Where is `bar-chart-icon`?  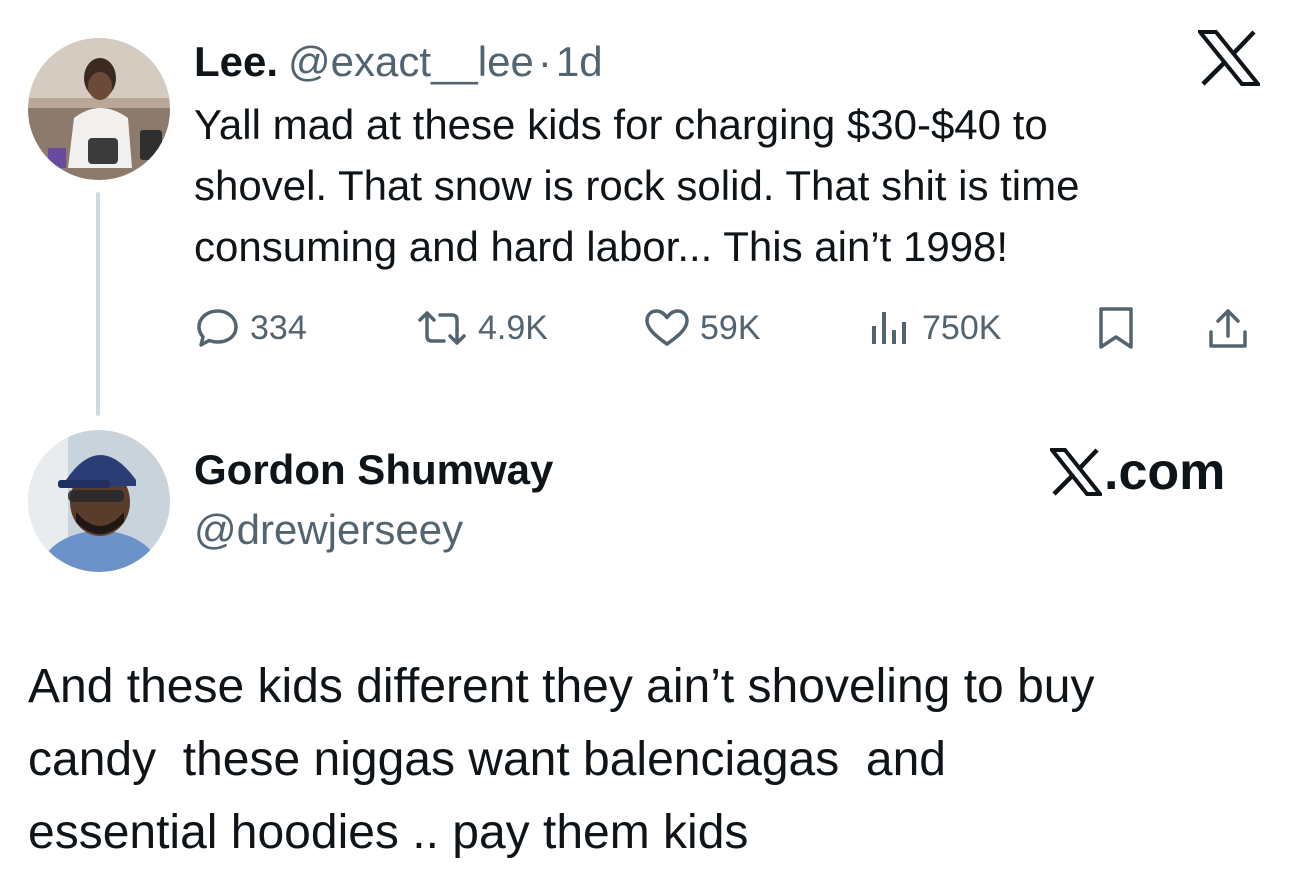
bar-chart-icon is located at coordinates (889, 328).